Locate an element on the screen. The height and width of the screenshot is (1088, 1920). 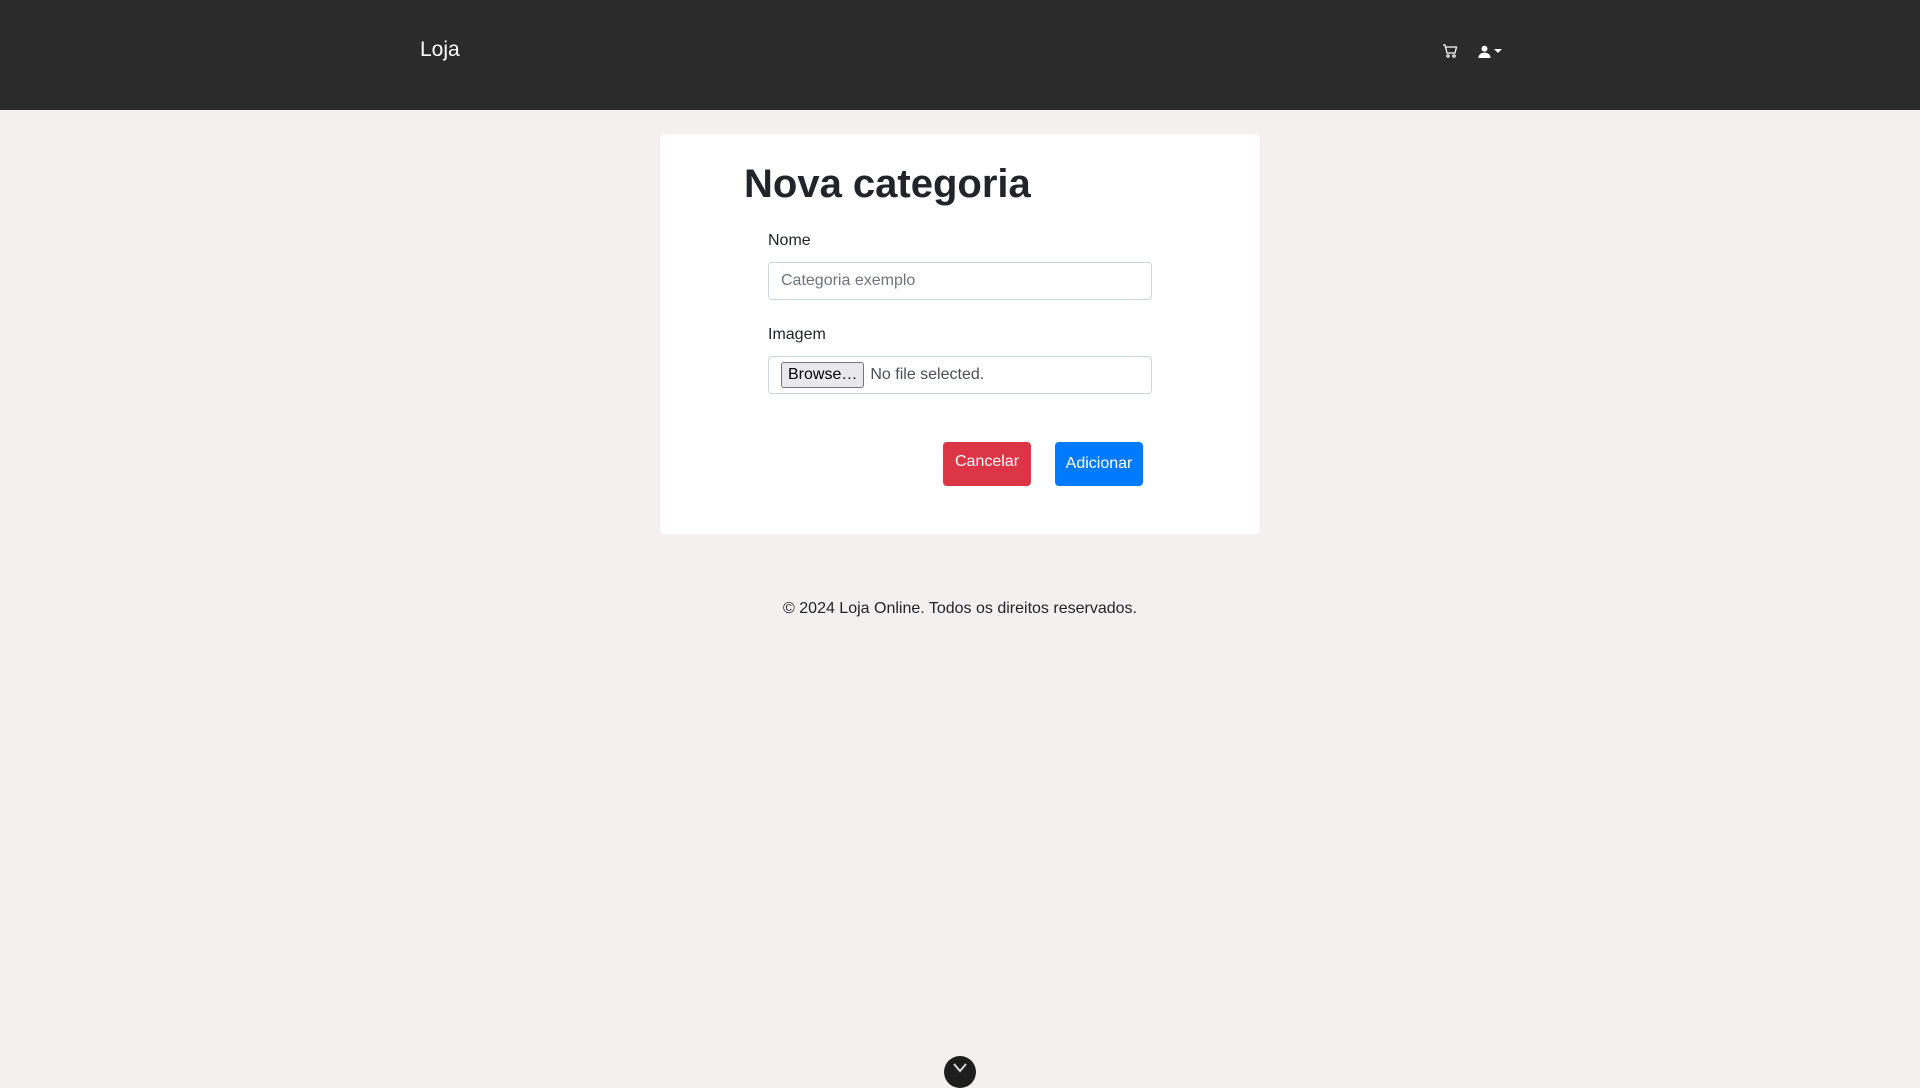
file-status-text: No file selected. is located at coordinates (927, 374).